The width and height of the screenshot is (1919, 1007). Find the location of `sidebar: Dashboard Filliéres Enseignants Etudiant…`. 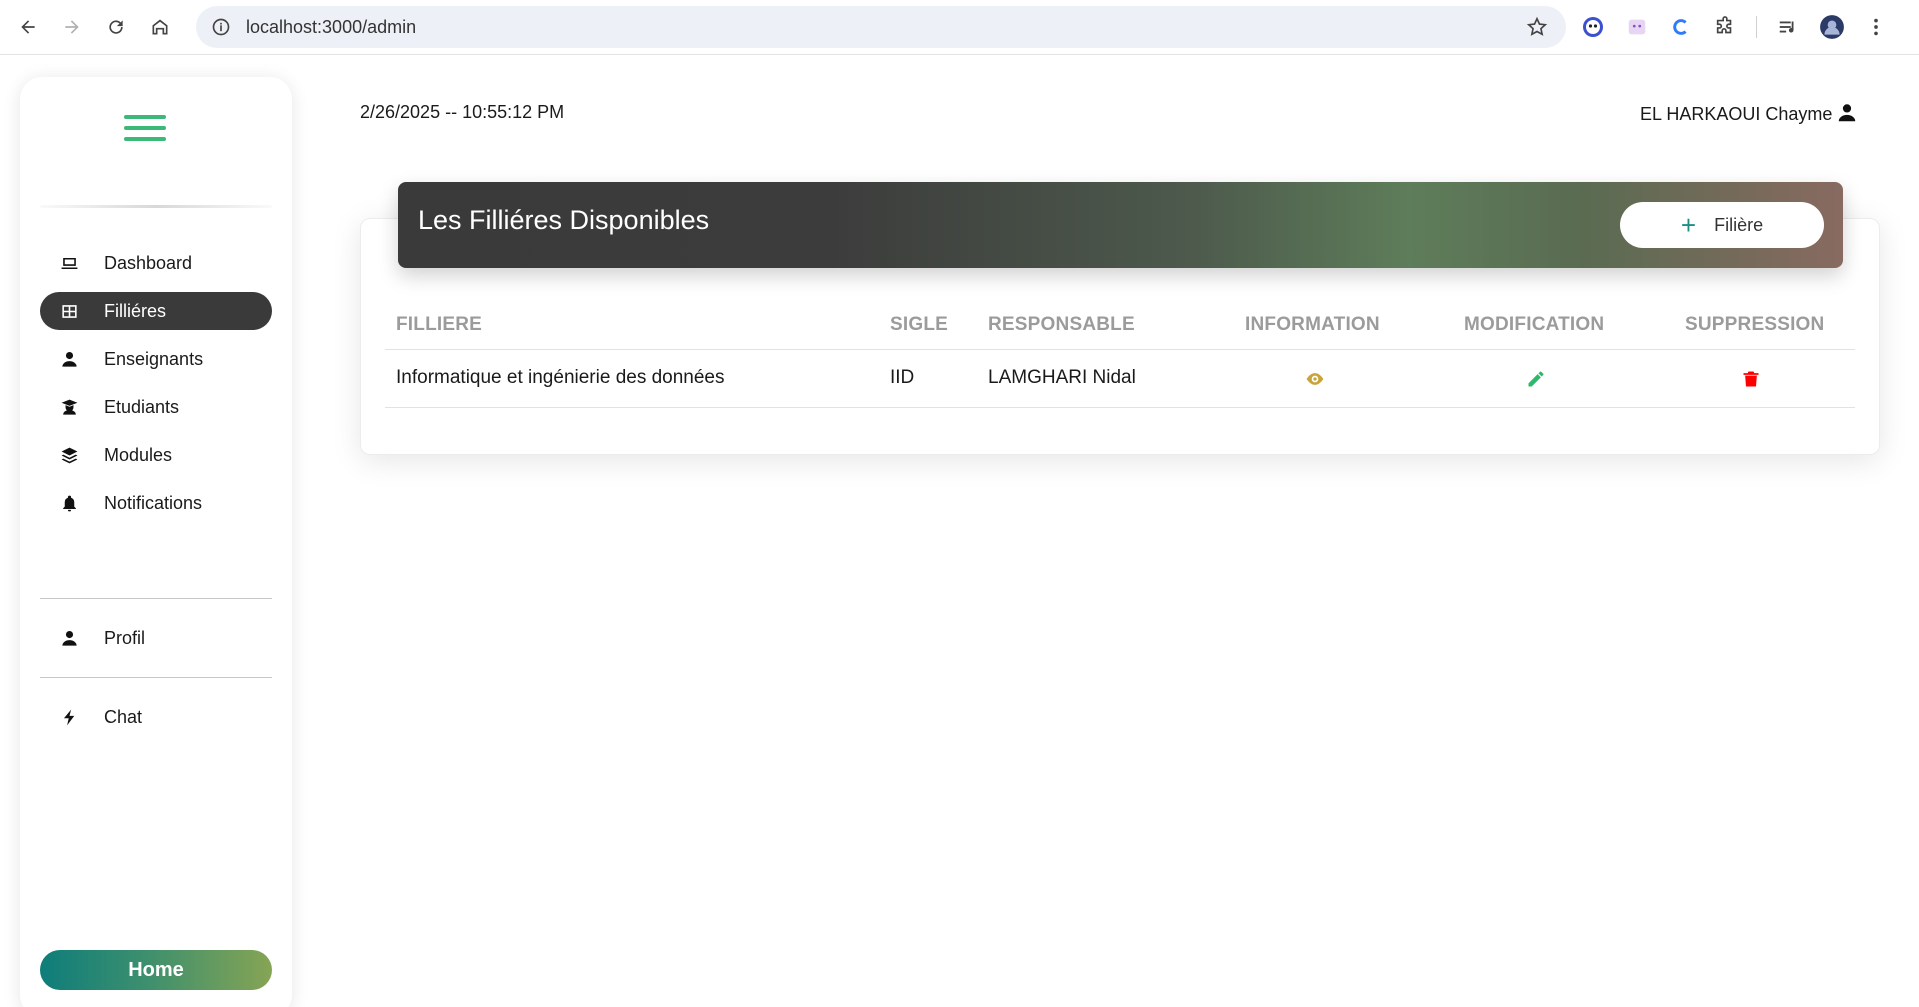

sidebar: Dashboard Filliéres Enseignants Etudiant… is located at coordinates (156, 542).